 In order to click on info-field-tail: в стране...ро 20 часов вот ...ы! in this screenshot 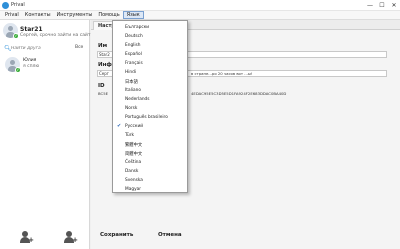, I will do `click(222, 73)`.